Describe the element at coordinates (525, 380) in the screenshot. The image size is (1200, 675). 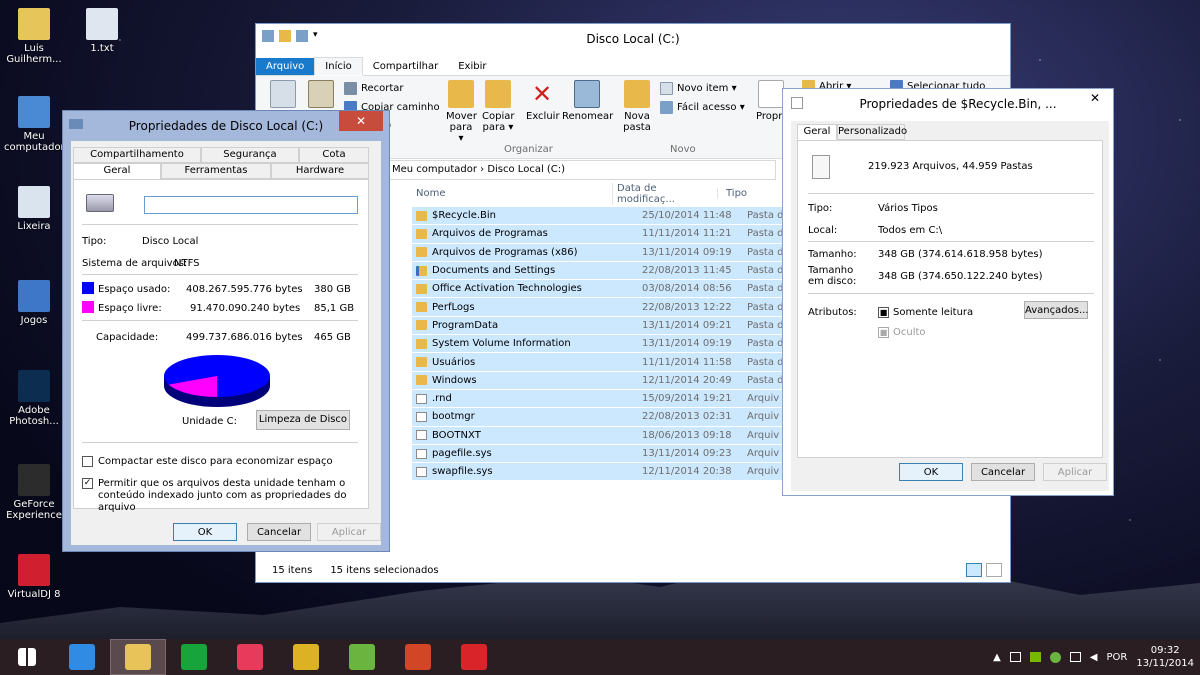
I see `file-name-cell: Windows` at that location.